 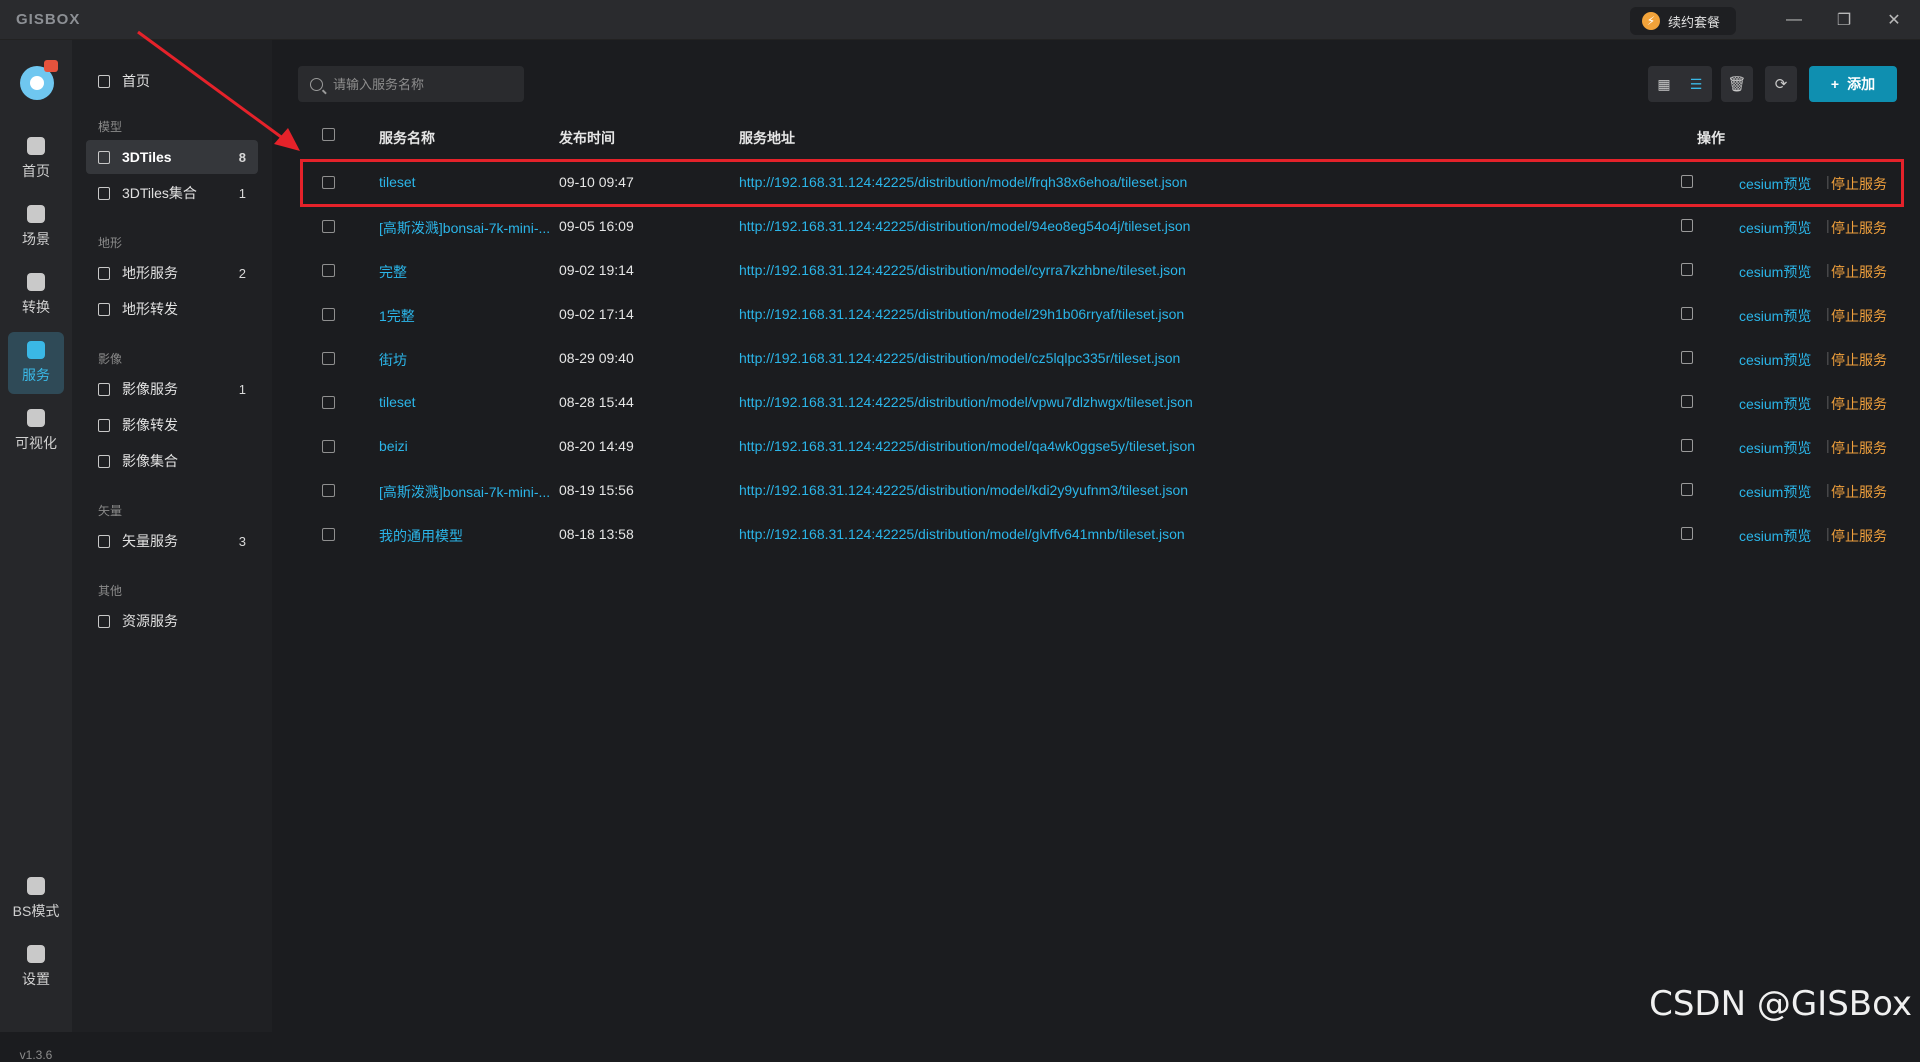 What do you see at coordinates (172, 193) in the screenshot?
I see `sidebar-item: 3DTiles集合1` at bounding box center [172, 193].